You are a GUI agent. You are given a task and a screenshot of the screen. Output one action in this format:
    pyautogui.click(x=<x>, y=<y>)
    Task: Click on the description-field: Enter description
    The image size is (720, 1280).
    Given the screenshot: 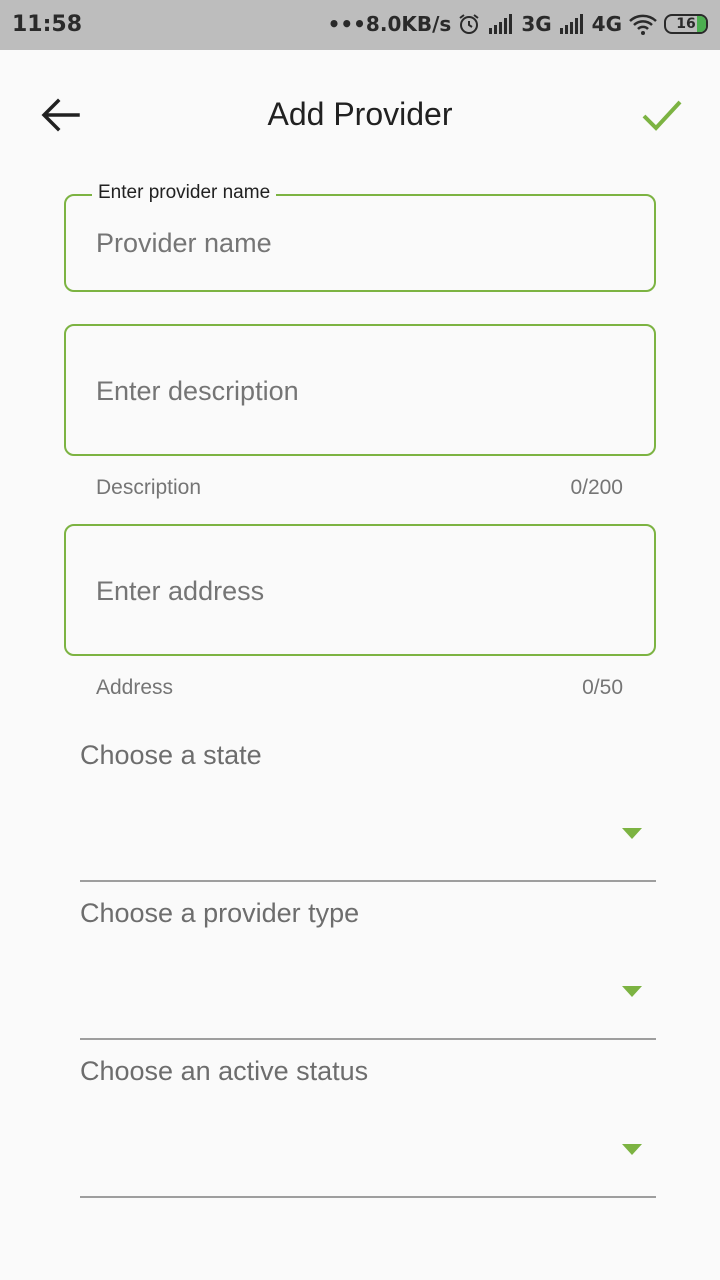 What is the action you would take?
    pyautogui.click(x=360, y=390)
    